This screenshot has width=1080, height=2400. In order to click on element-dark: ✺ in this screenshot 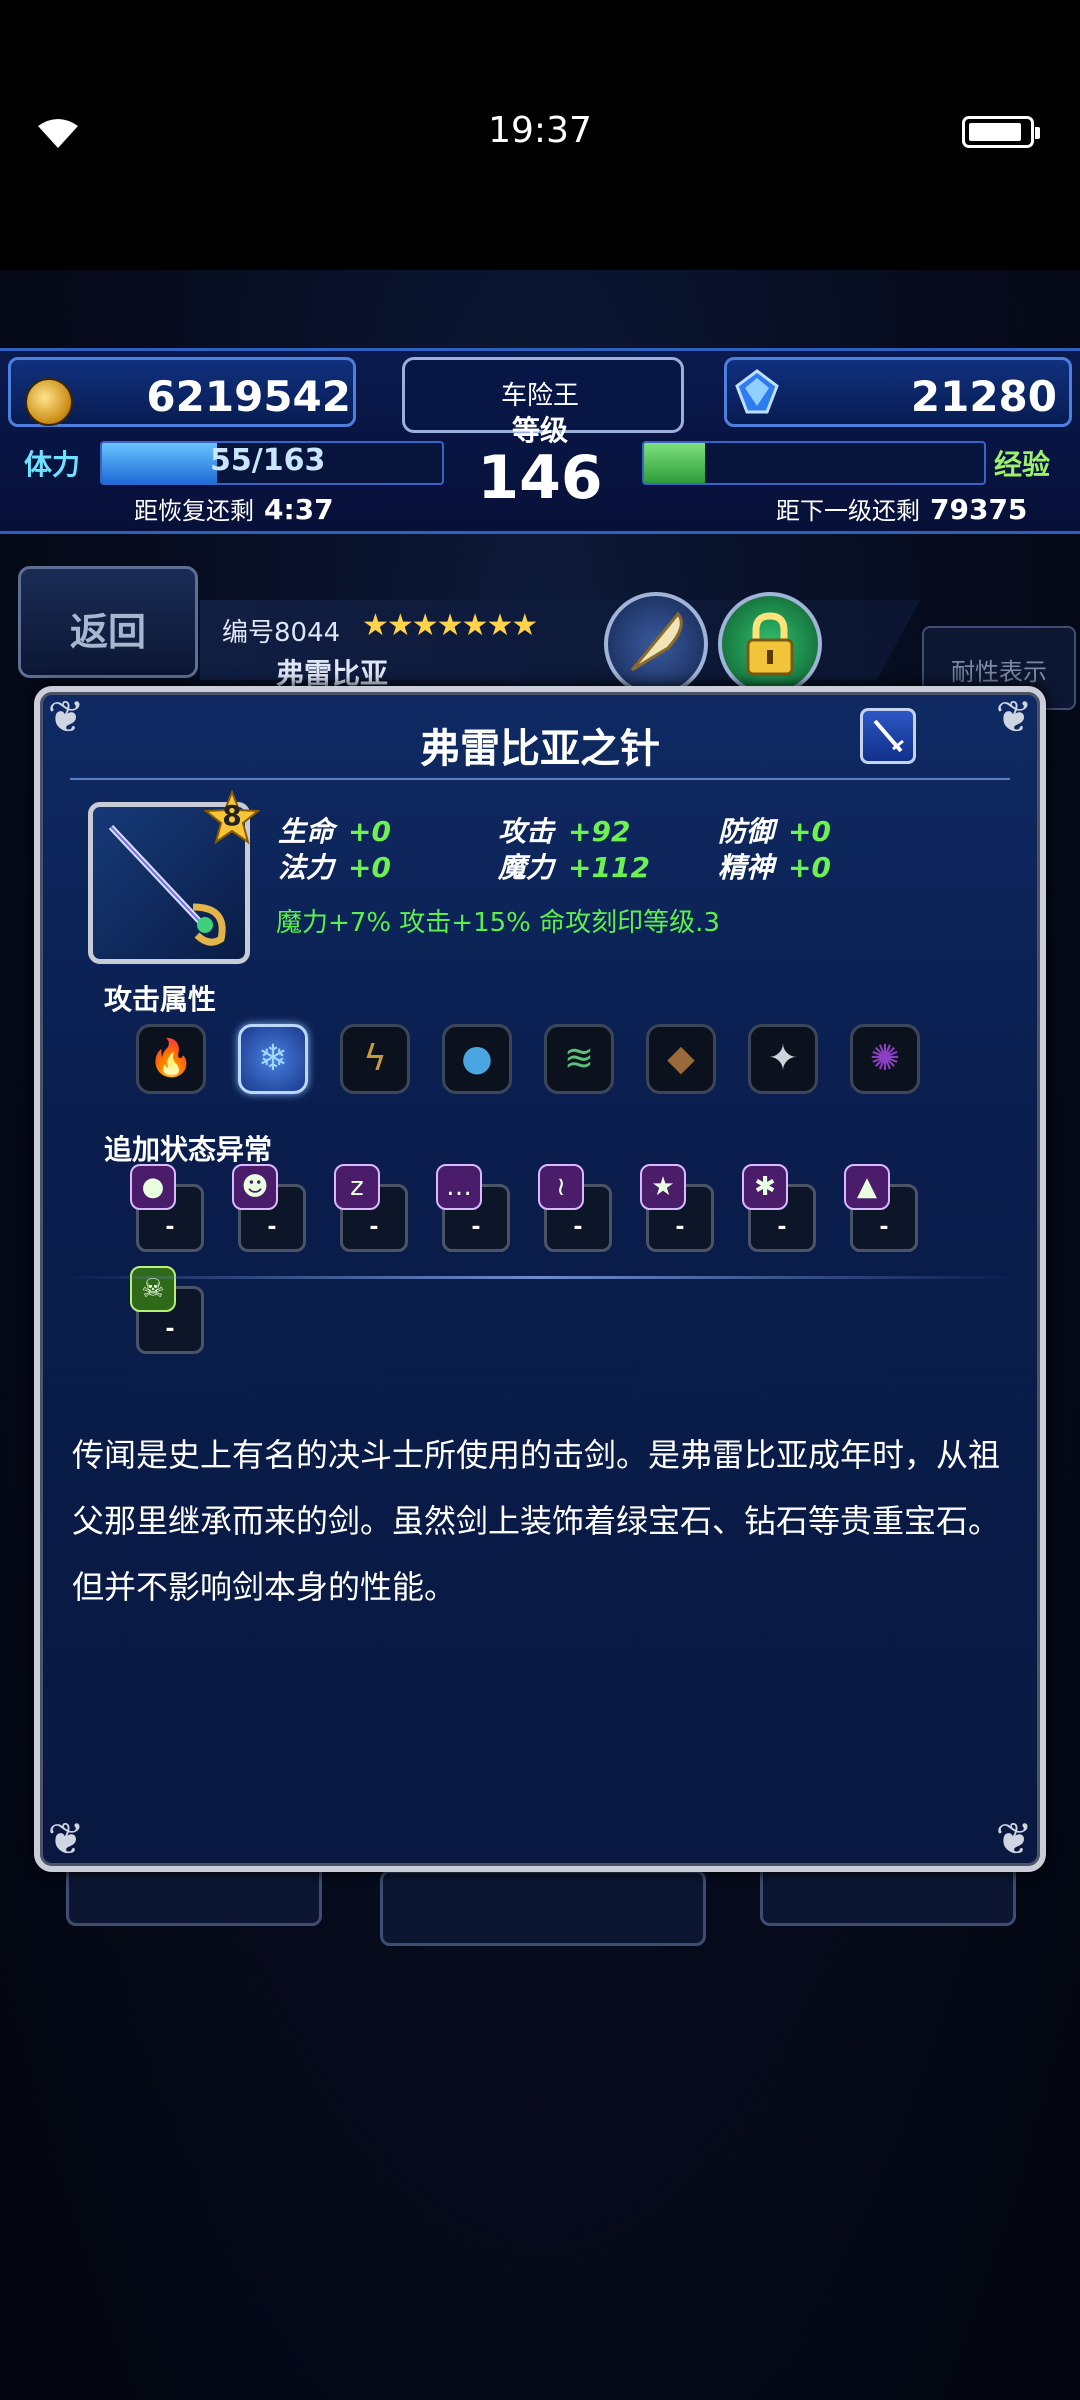, I will do `click(885, 1059)`.